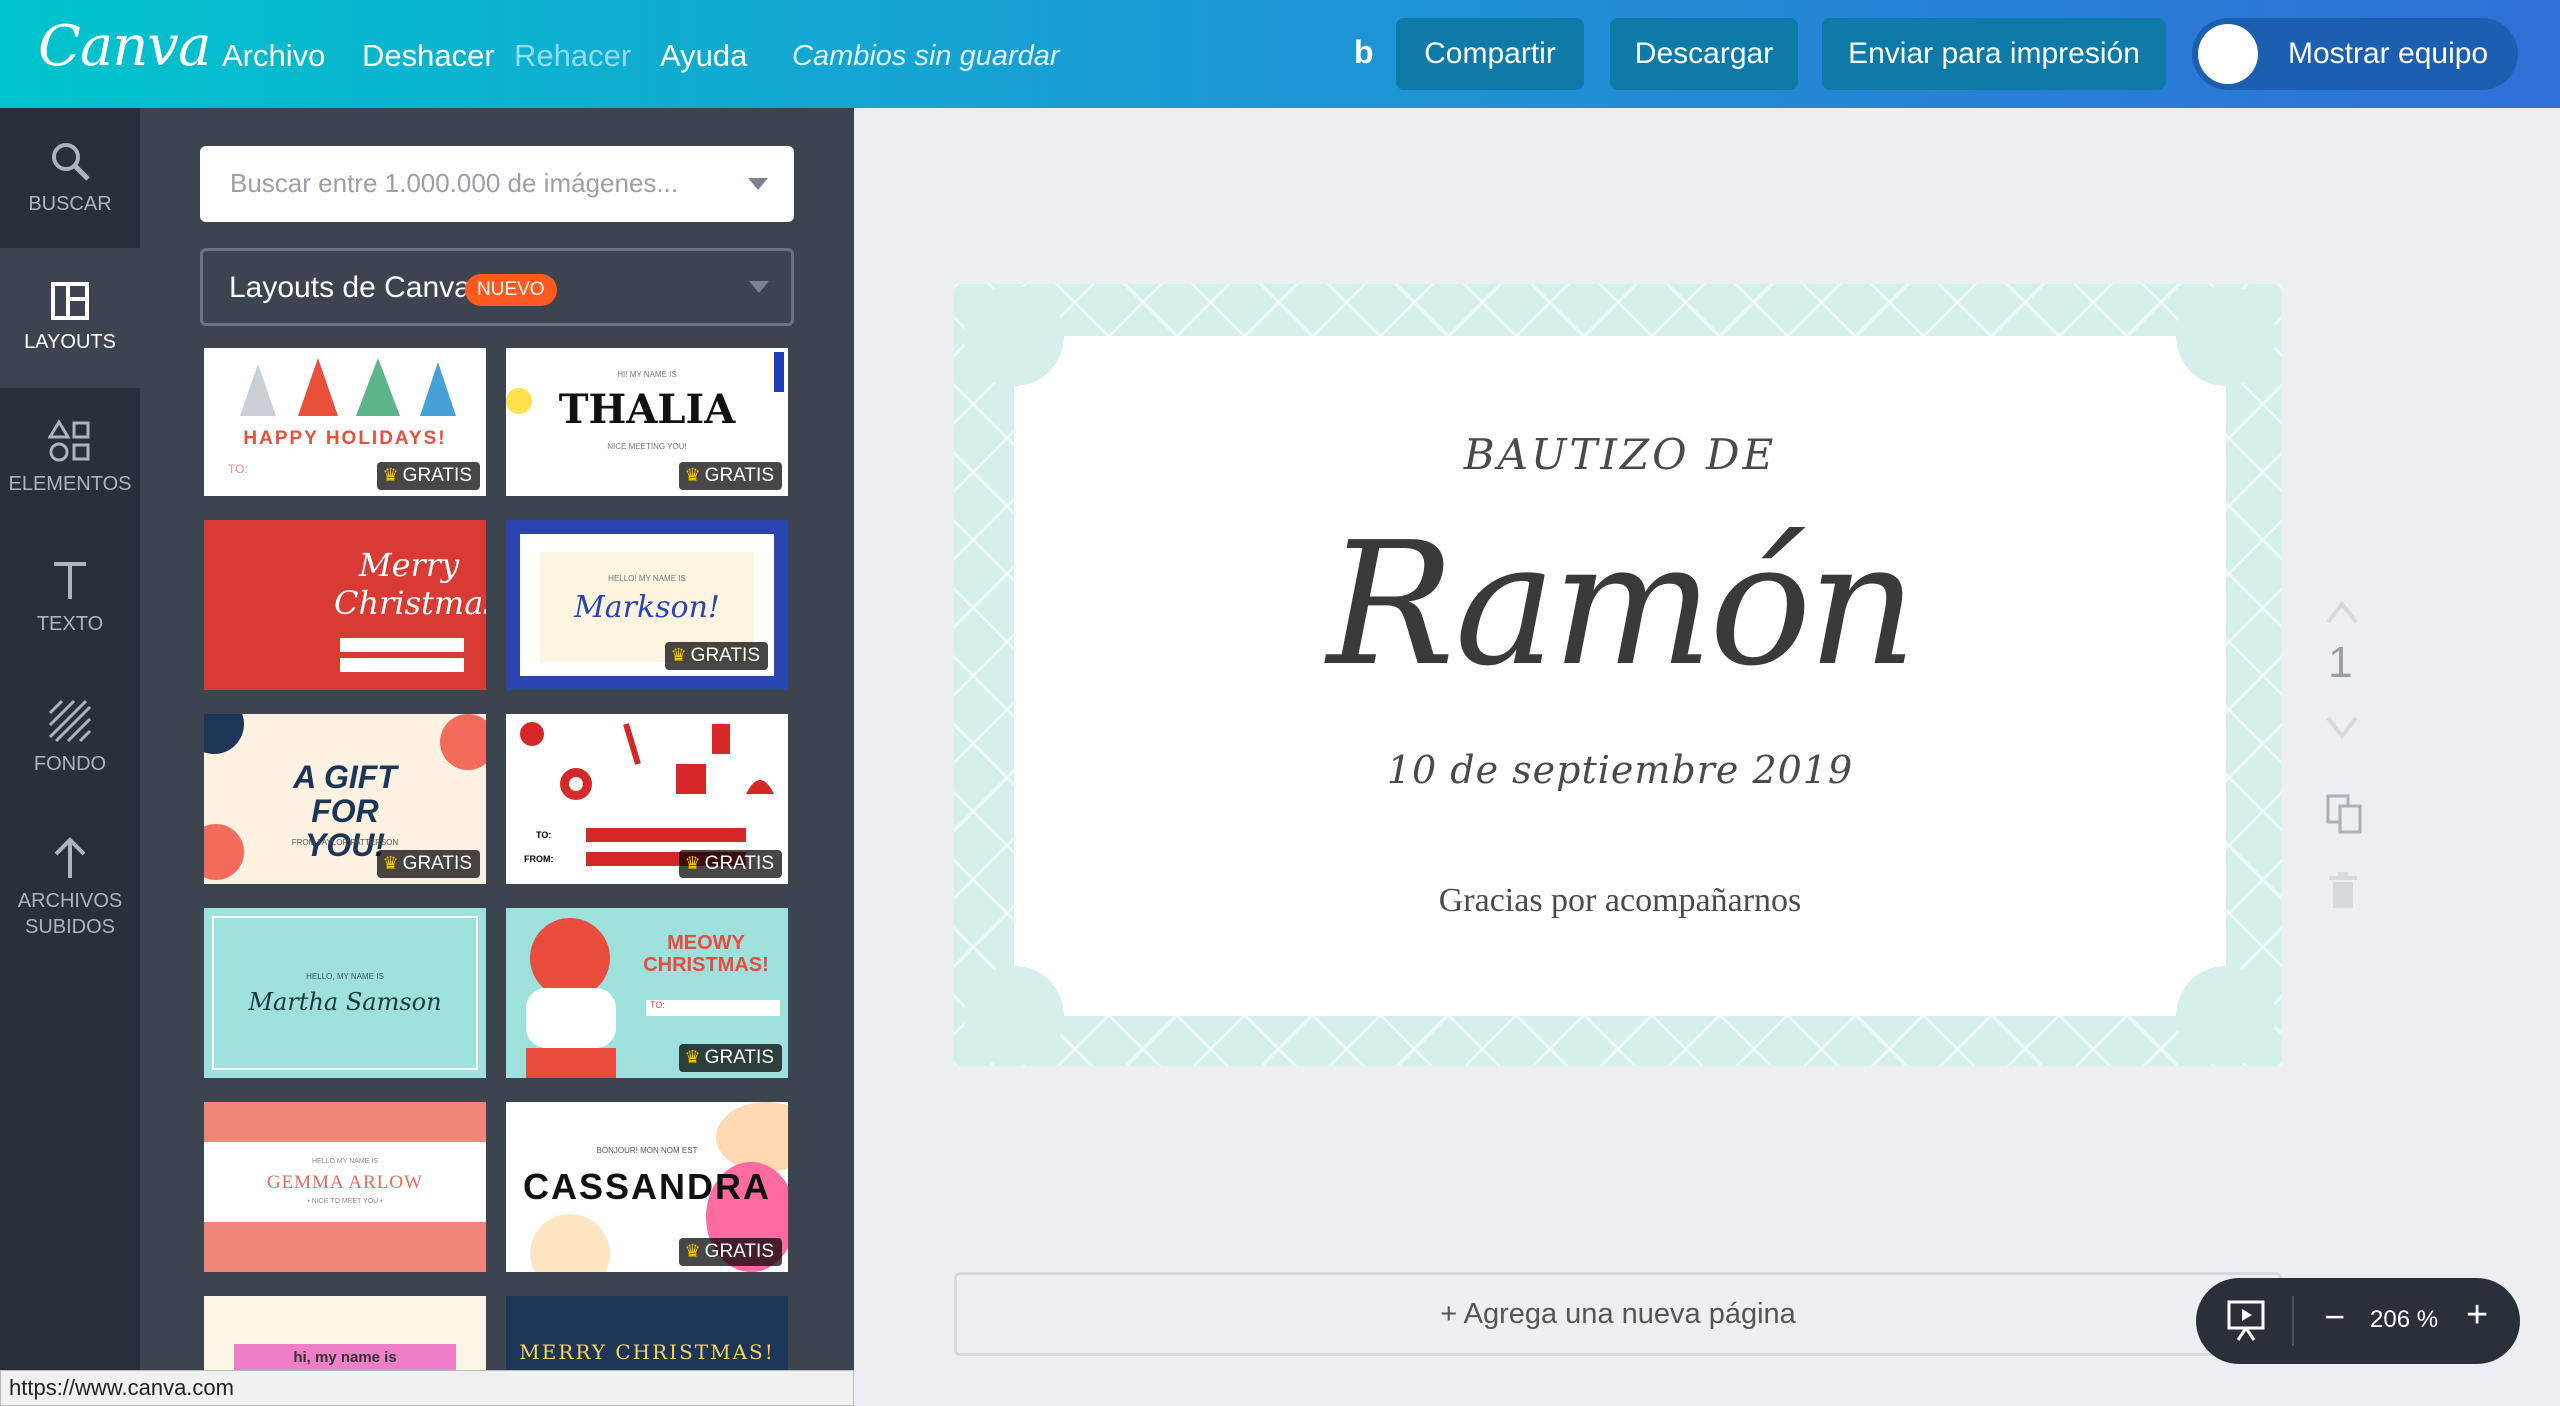 This screenshot has width=2560, height=1406. Describe the element at coordinates (2404, 1320) in the screenshot. I see `zoom-level: 206 %` at that location.